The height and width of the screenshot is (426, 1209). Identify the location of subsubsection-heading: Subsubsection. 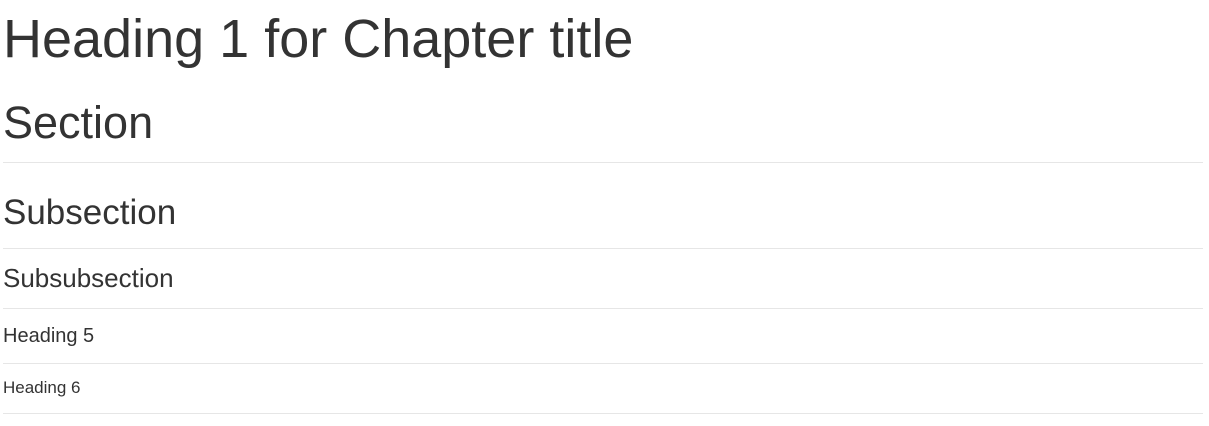
(88, 278).